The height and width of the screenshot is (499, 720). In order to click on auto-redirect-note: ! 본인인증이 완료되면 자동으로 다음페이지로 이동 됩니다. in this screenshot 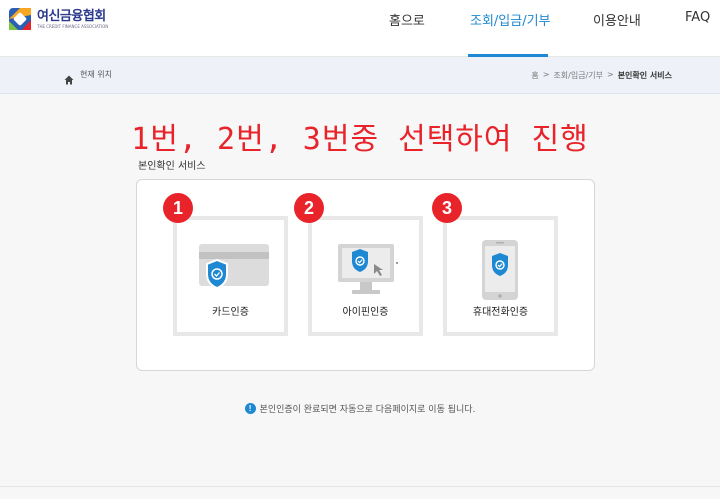, I will do `click(360, 408)`.